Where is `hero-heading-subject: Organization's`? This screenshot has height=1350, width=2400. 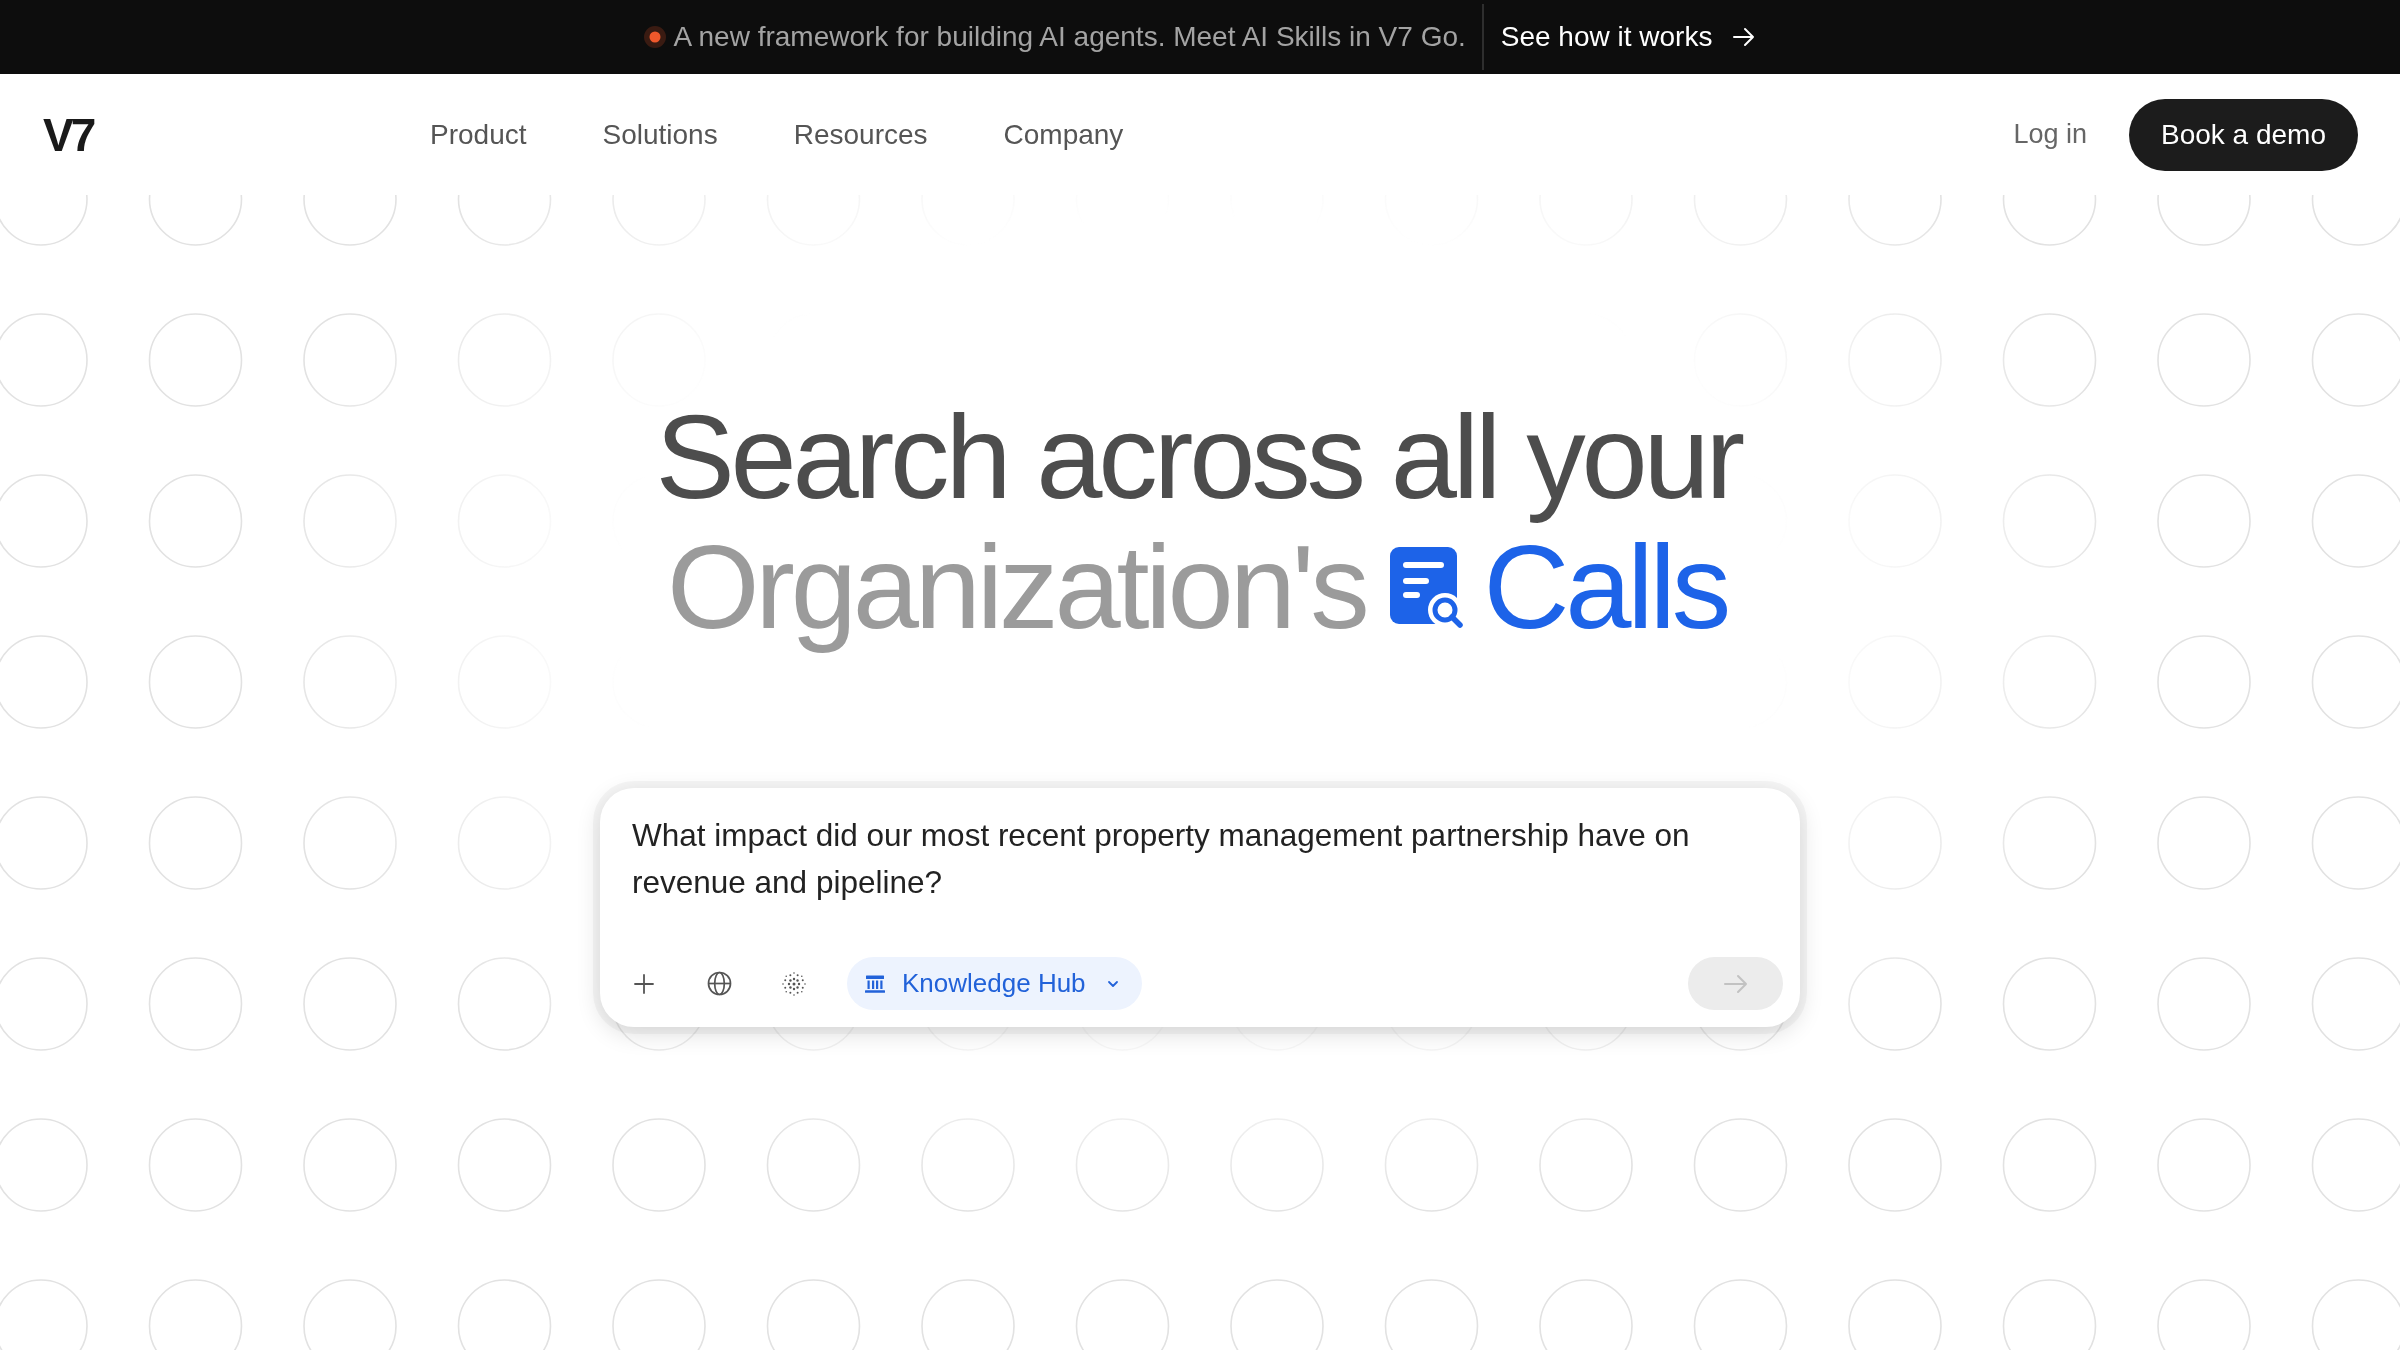
hero-heading-subject: Organization's is located at coordinates (1016, 587).